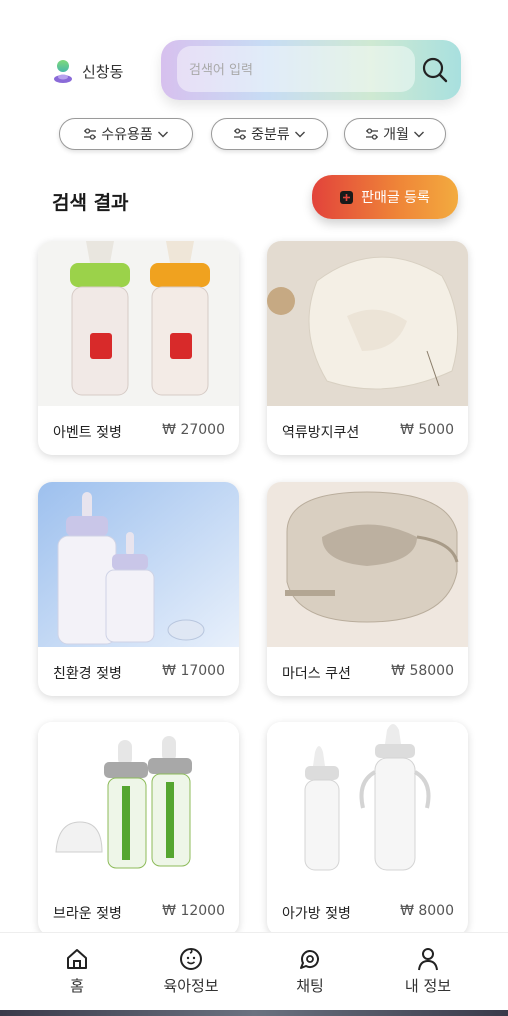 The image size is (508, 1016). I want to click on filter-chip-months: 개월, so click(395, 134).